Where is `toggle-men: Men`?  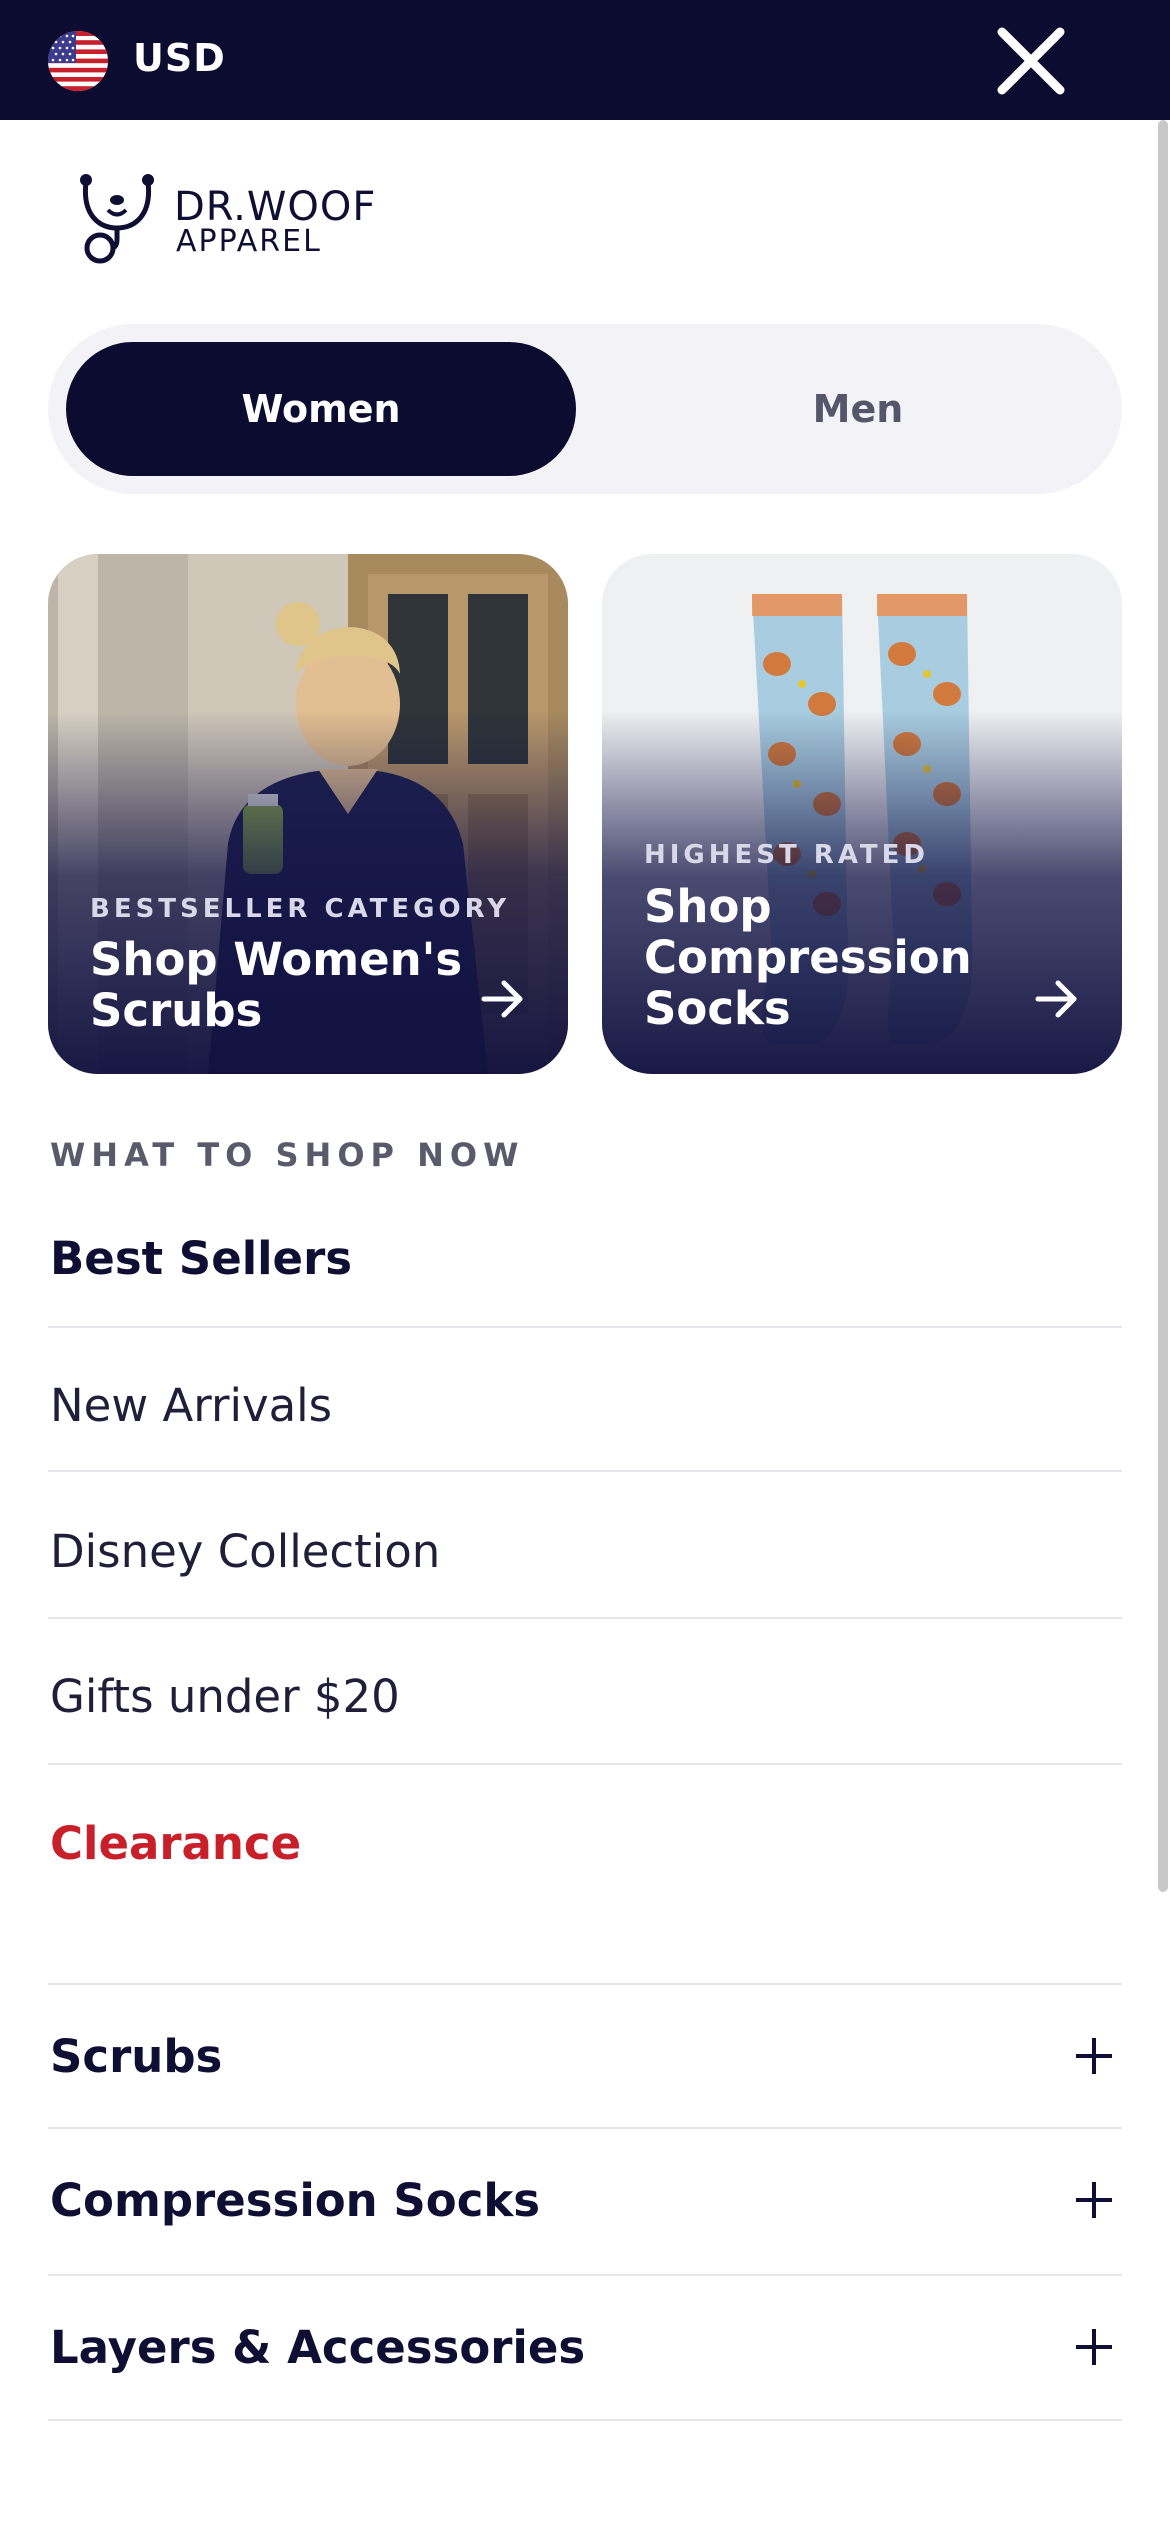
toggle-men: Men is located at coordinates (858, 409).